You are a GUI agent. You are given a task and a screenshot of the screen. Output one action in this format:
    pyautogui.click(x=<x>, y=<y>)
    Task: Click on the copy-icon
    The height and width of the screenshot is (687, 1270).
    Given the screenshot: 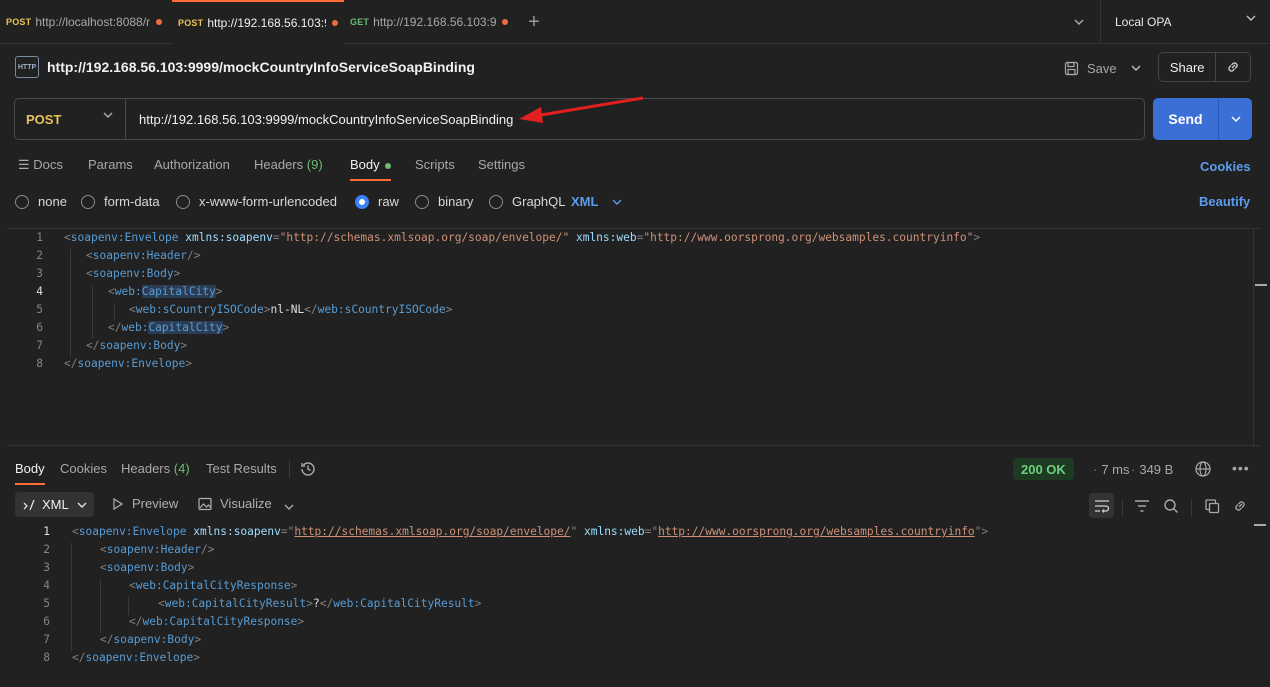 What is the action you would take?
    pyautogui.click(x=1212, y=506)
    